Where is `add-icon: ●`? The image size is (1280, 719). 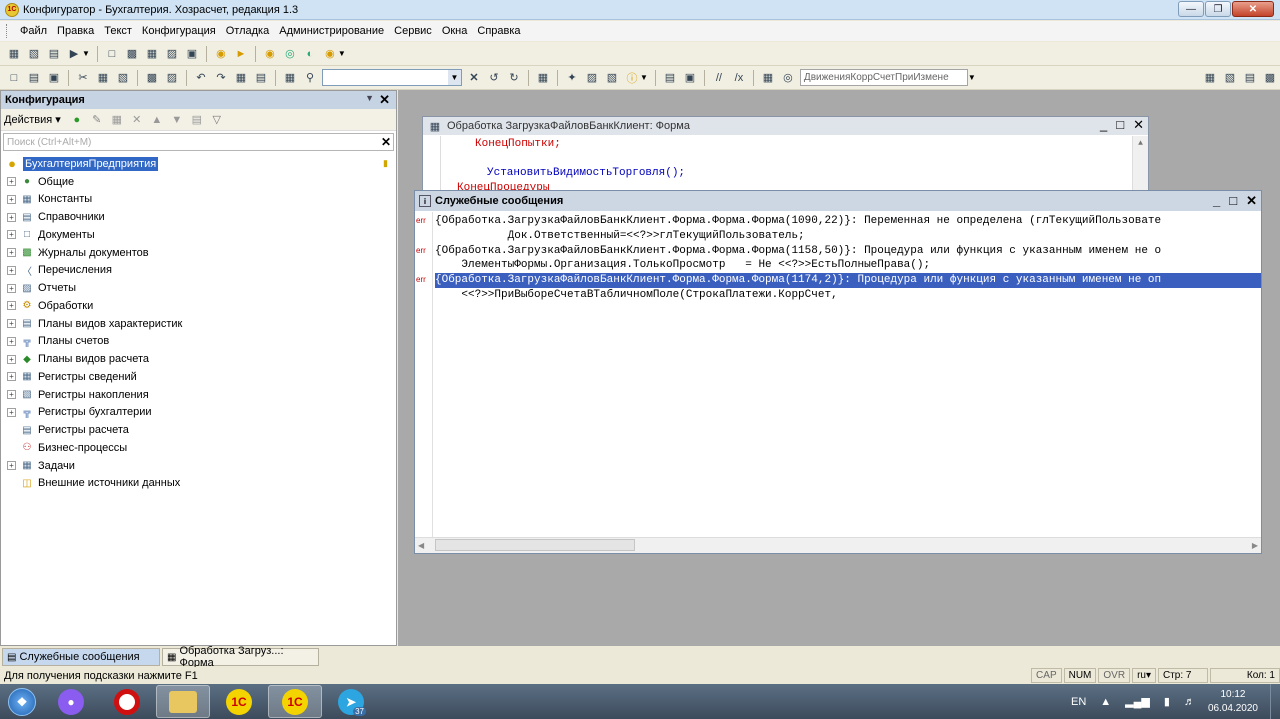 add-icon: ● is located at coordinates (77, 120).